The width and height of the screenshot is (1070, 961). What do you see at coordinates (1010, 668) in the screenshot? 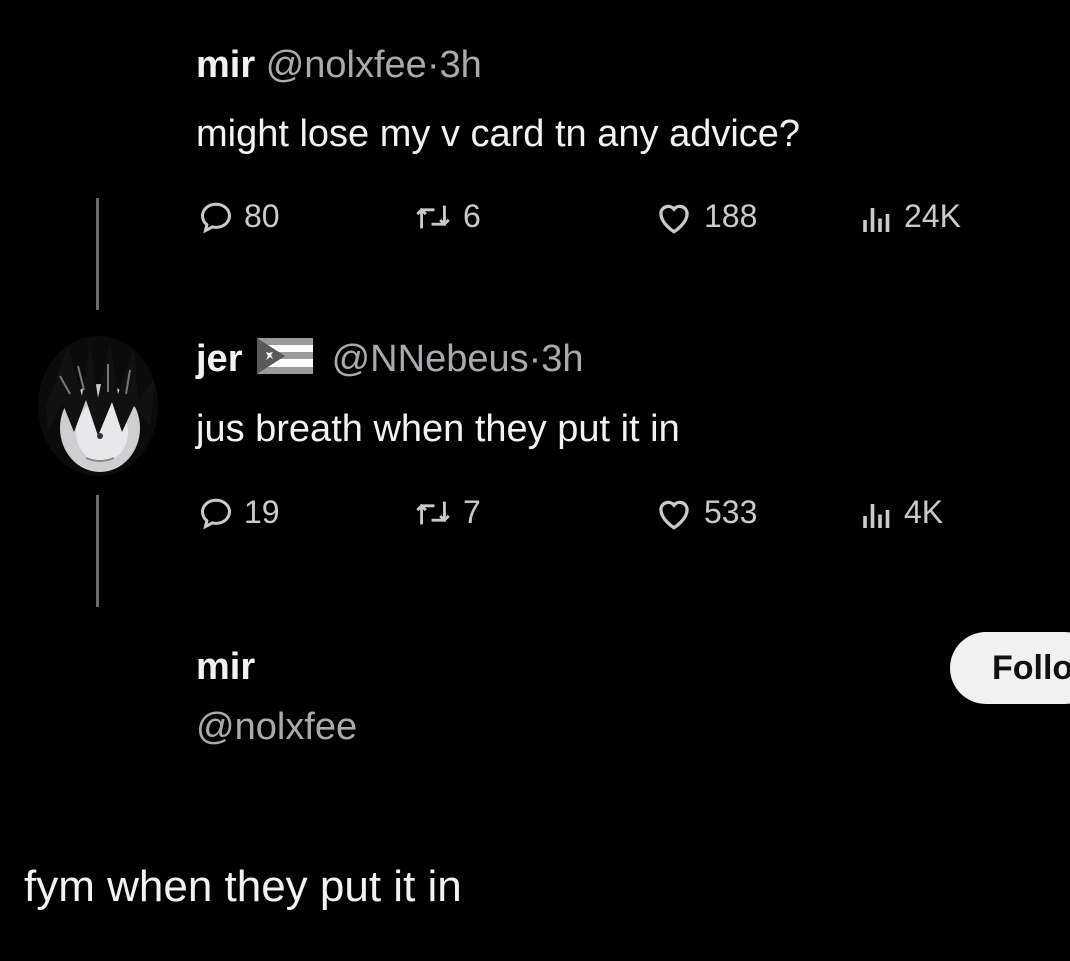
I see `follow-button: Follow` at bounding box center [1010, 668].